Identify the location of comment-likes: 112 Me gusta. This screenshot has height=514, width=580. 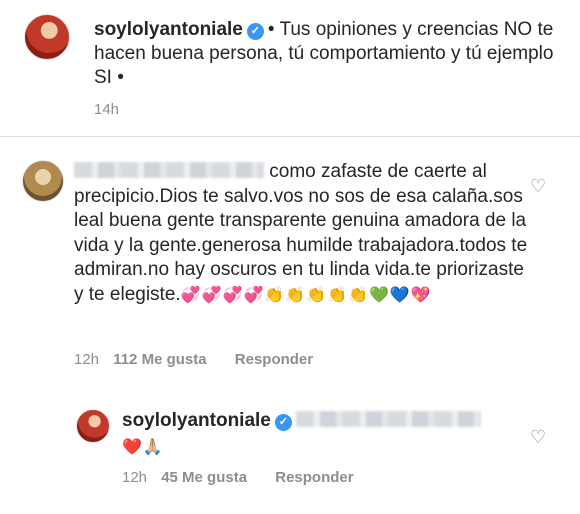
(159, 359).